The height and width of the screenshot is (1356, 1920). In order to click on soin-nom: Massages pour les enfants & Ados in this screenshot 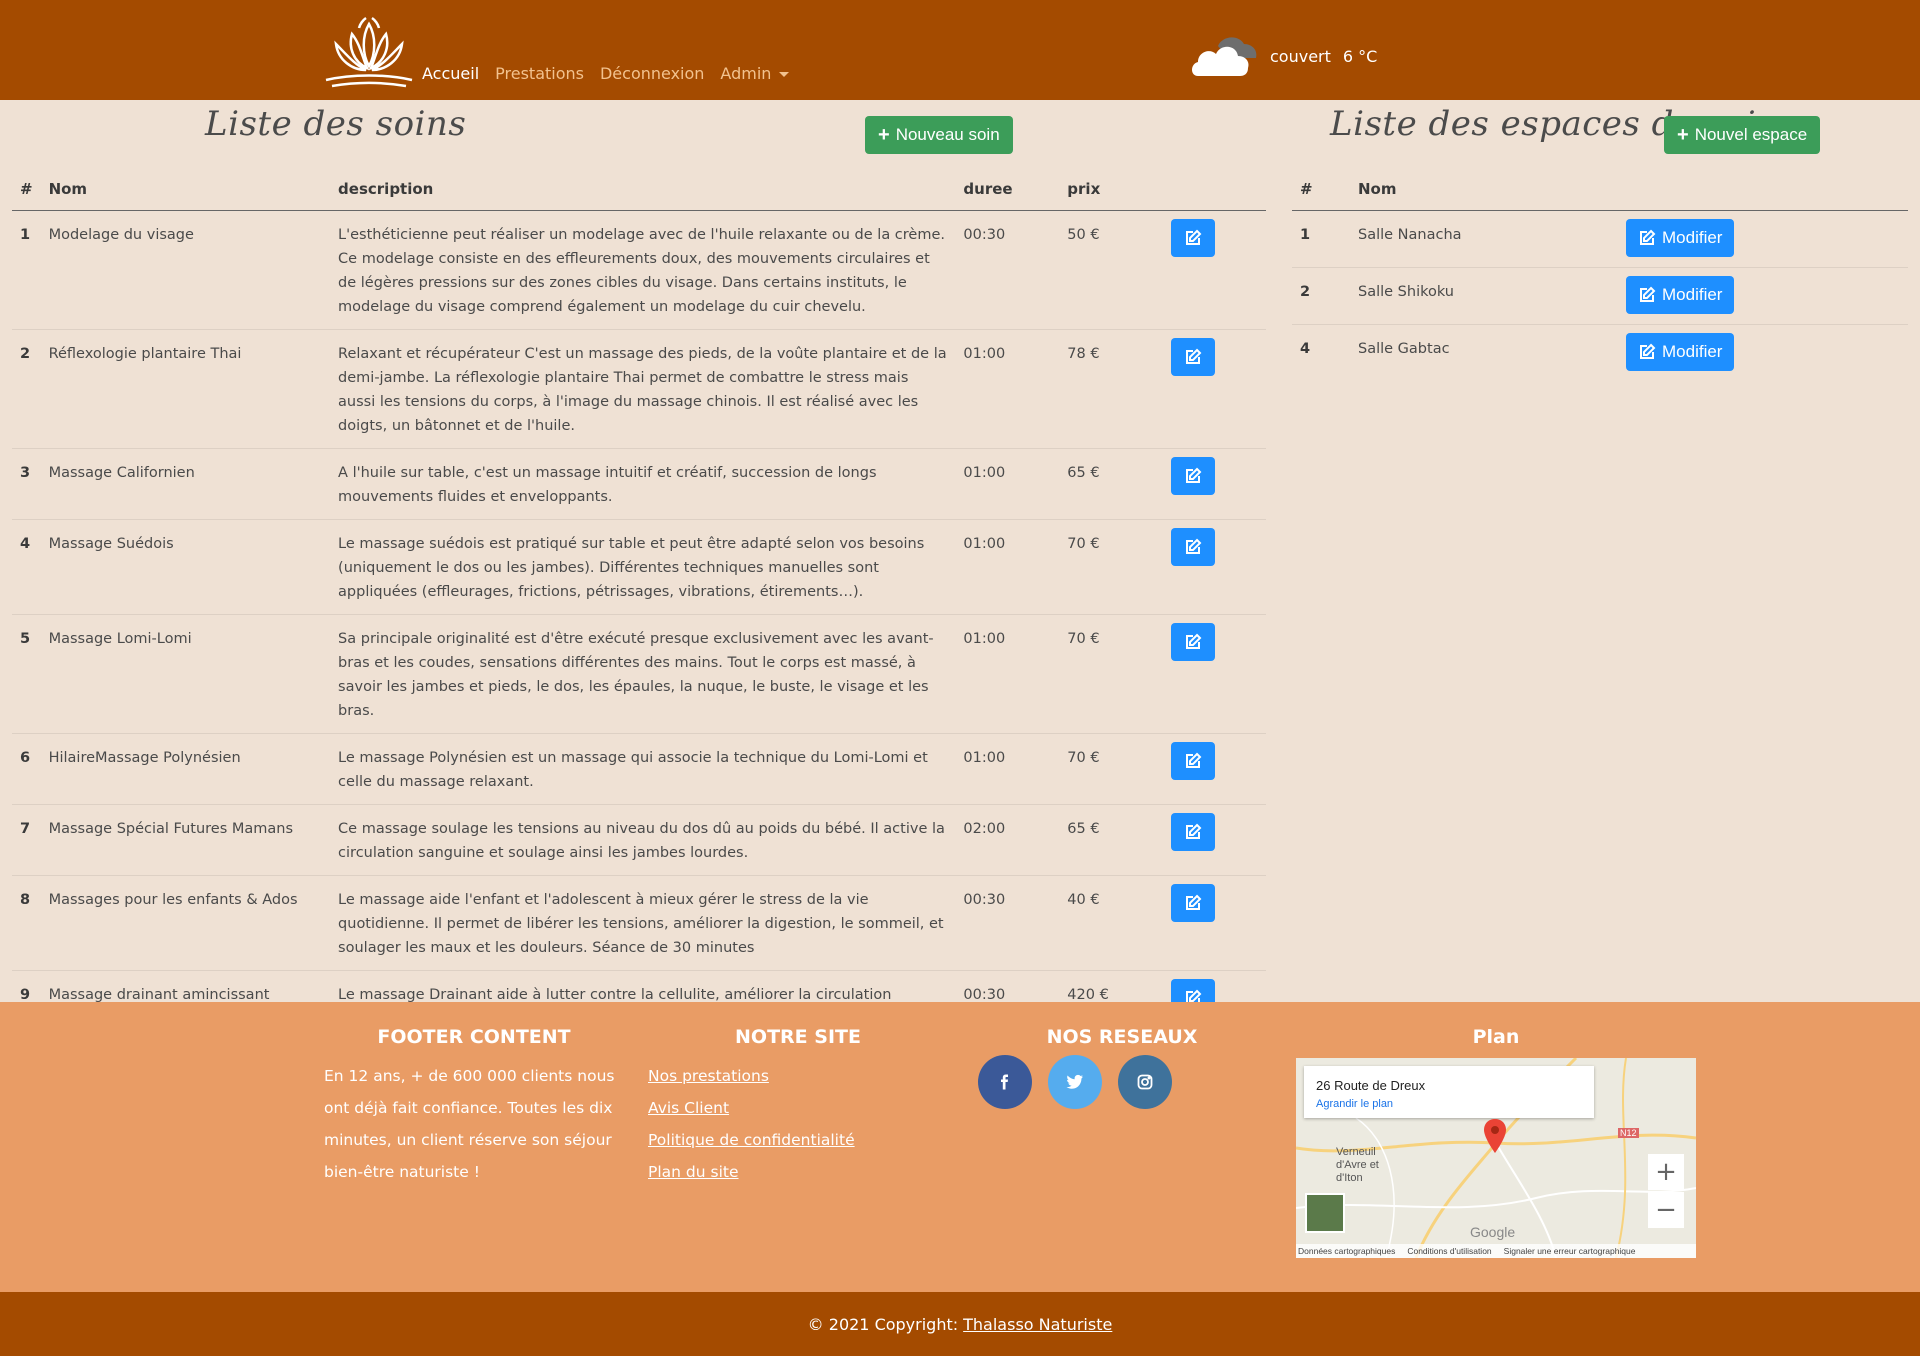, I will do `click(185, 923)`.